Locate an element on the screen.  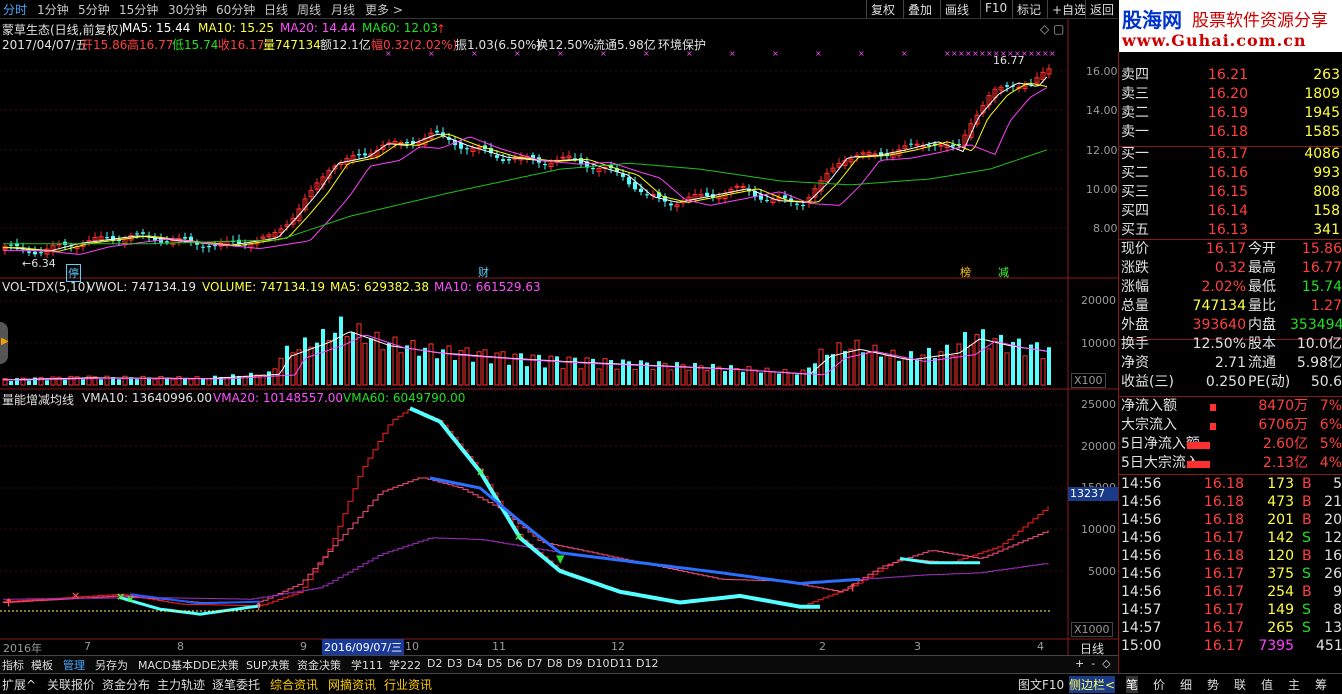
indicator-tab: SUP决策 is located at coordinates (268, 665).